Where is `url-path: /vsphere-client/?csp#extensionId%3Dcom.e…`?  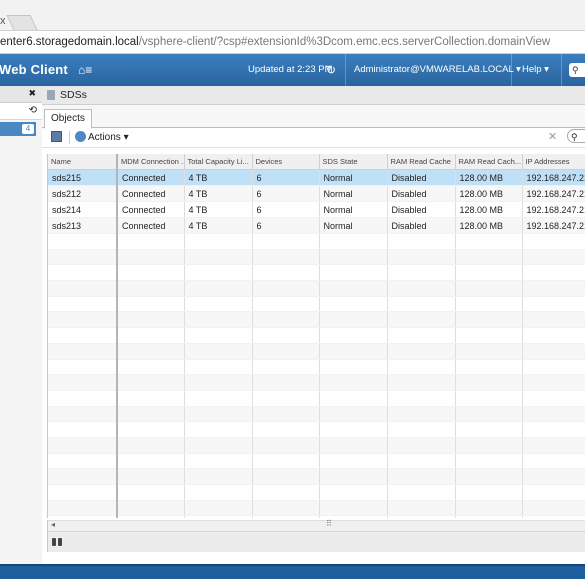
url-path: /vsphere-client/?csp#extensionId%3Dcom.e… is located at coordinates (344, 42).